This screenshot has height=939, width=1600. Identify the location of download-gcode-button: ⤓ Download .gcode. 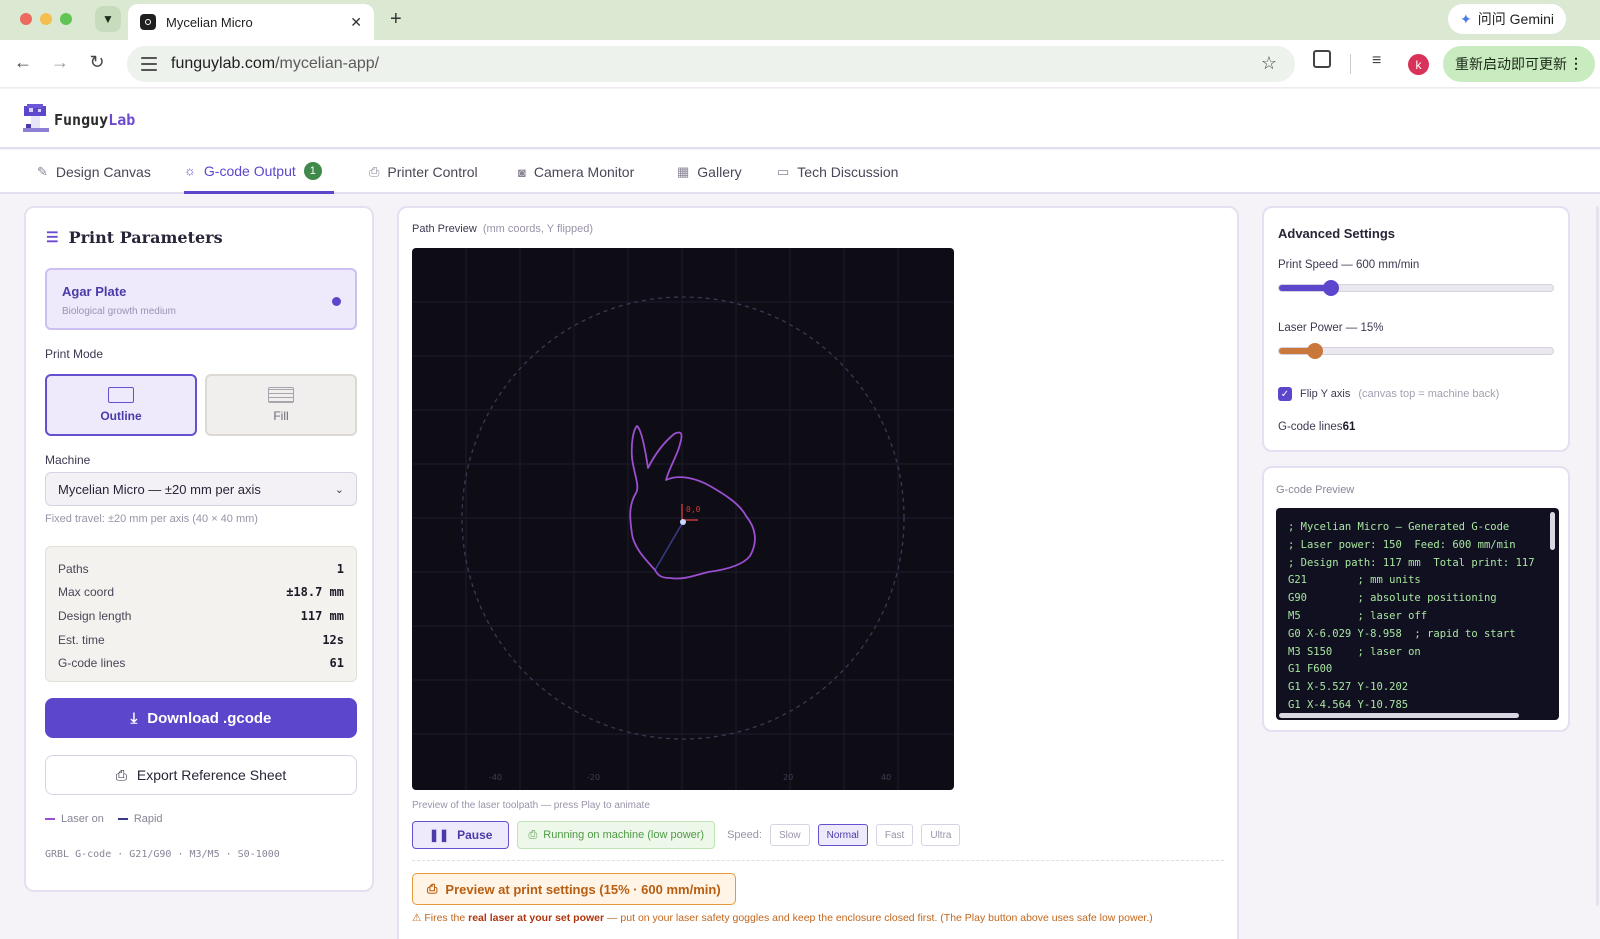
(201, 718).